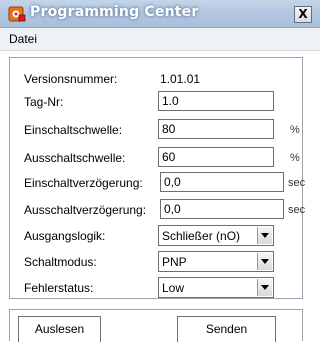 This screenshot has height=342, width=320. What do you see at coordinates (297, 210) in the screenshot?
I see `switch-off-delay-unit: sec` at bounding box center [297, 210].